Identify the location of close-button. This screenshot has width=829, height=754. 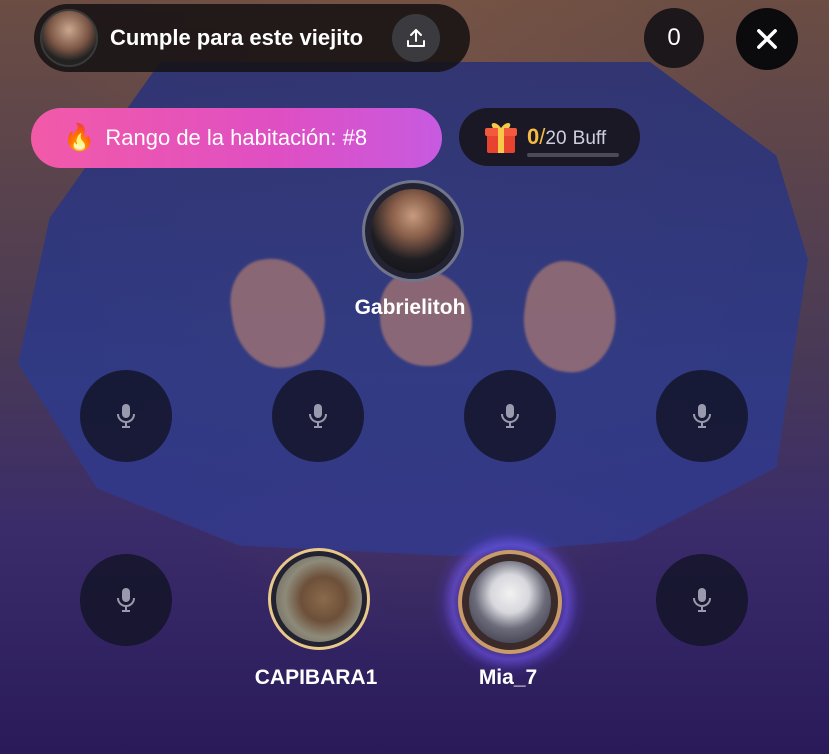
(767, 39).